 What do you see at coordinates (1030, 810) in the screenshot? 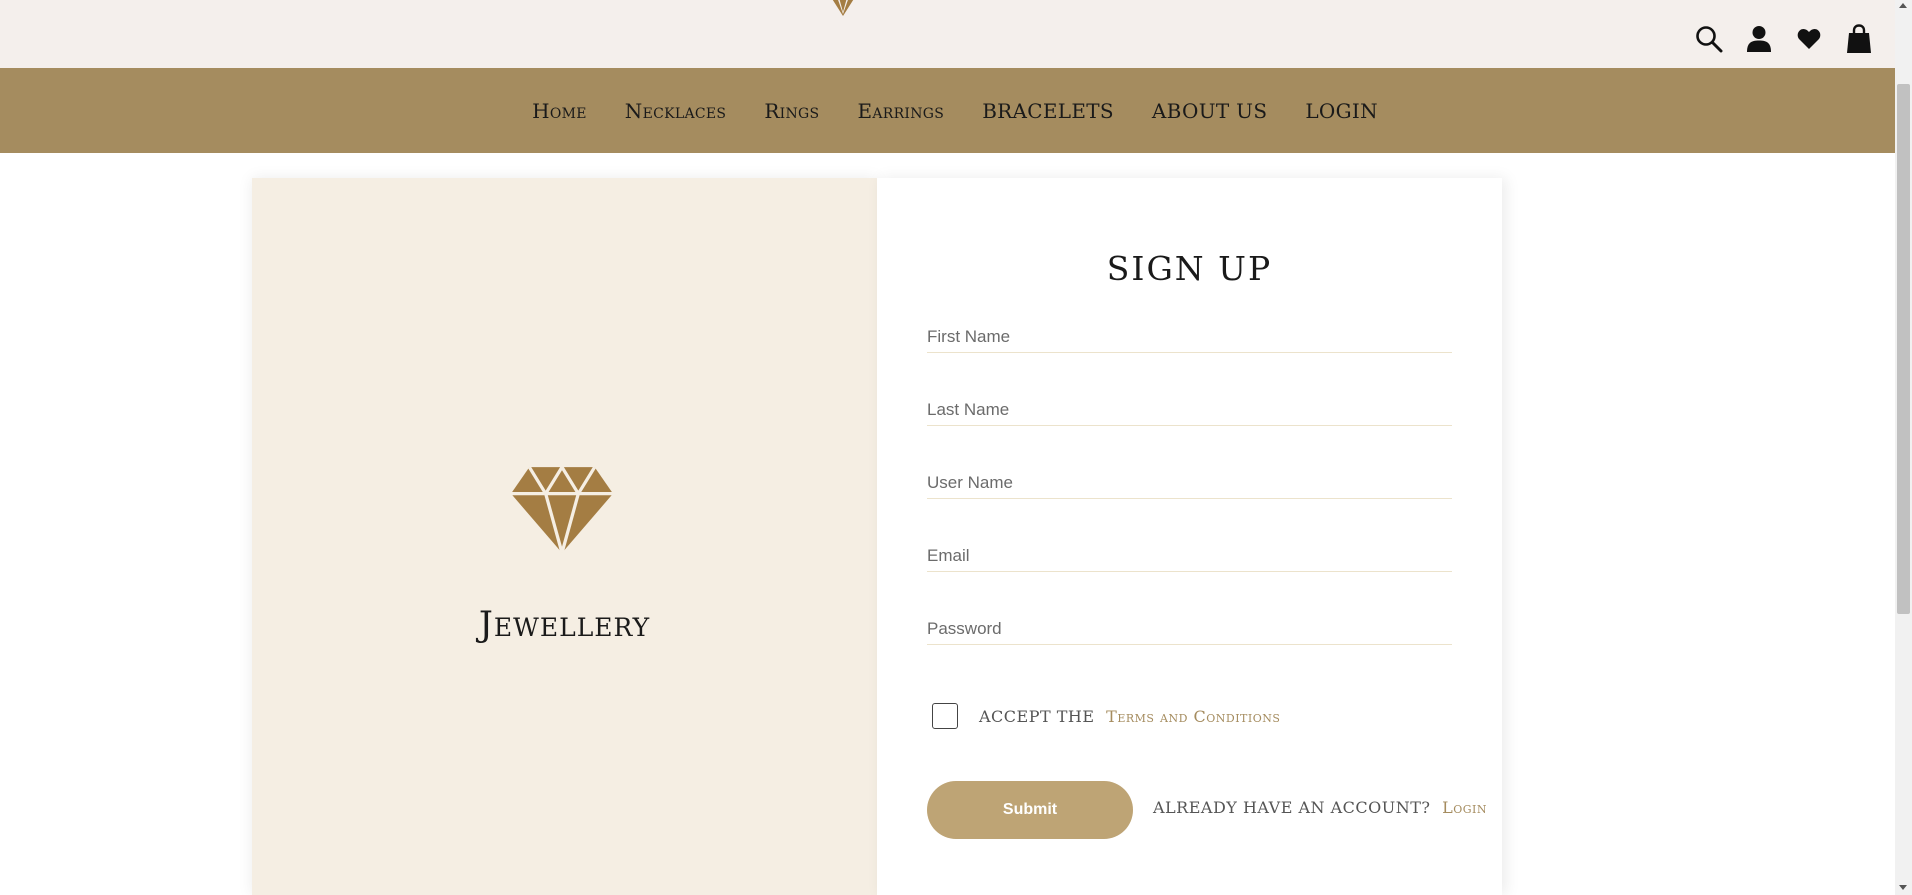
I see `submit-button: Submit` at bounding box center [1030, 810].